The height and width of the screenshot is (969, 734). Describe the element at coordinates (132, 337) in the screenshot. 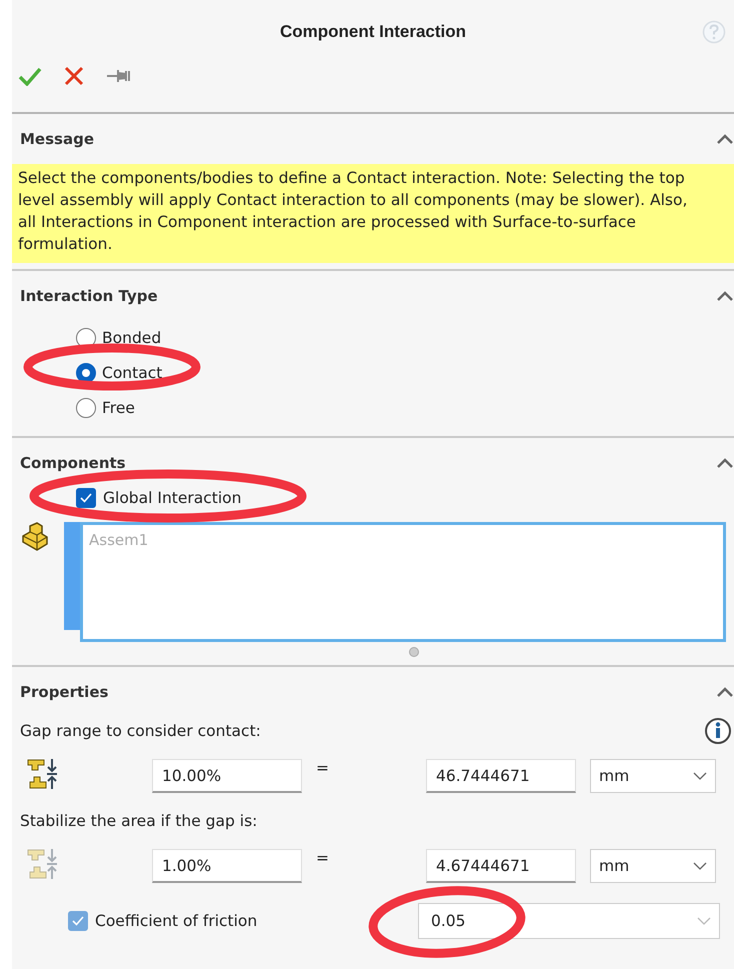

I see `radio-label: Bonded` at that location.